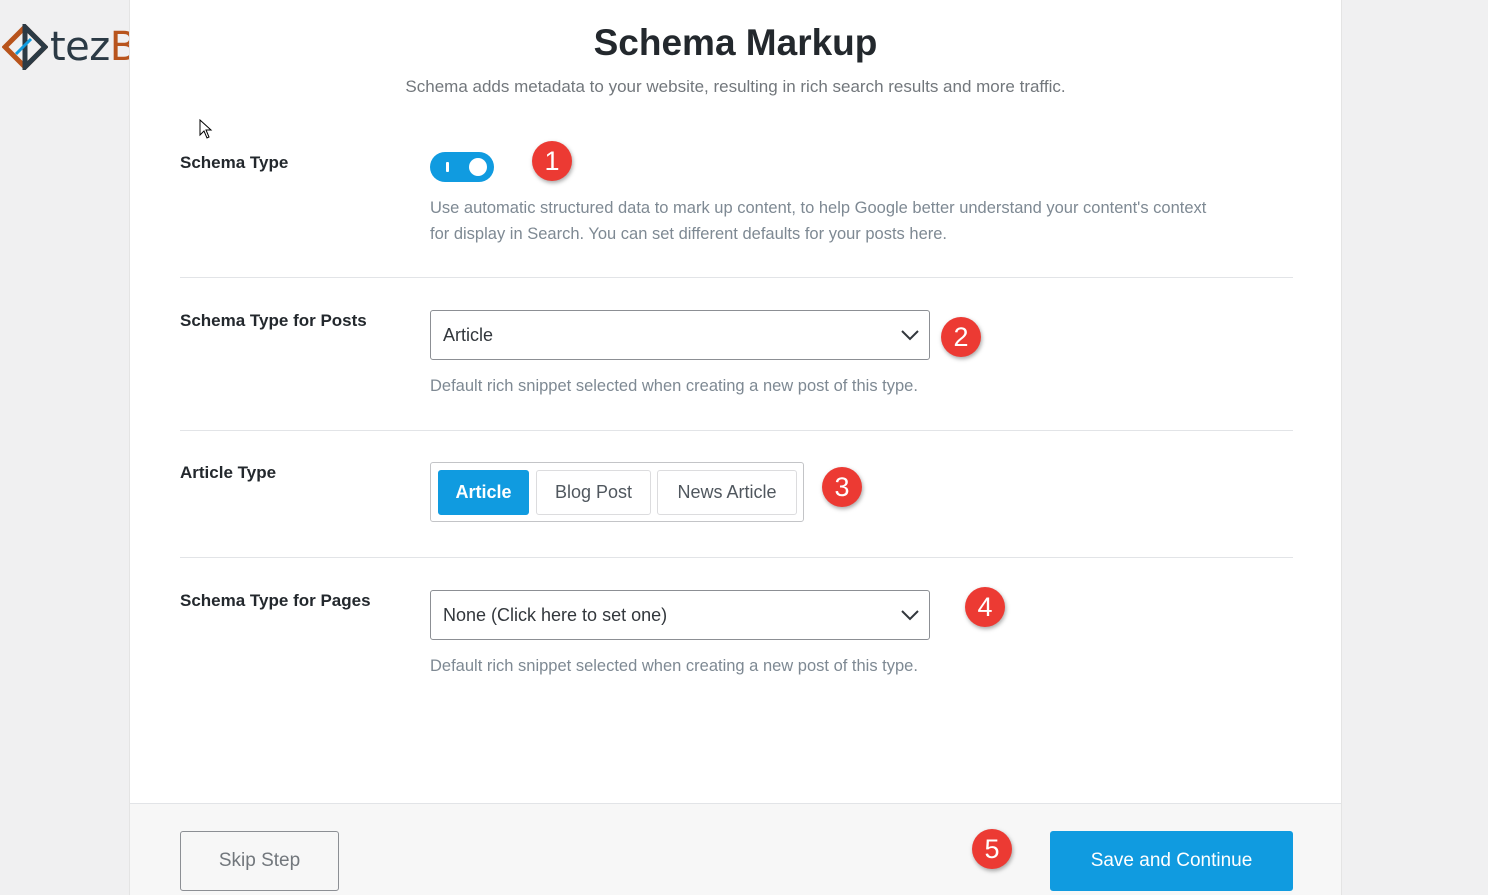 Image resolution: width=1488 pixels, height=895 pixels. I want to click on article-type-option-news-article: News Article, so click(727, 492).